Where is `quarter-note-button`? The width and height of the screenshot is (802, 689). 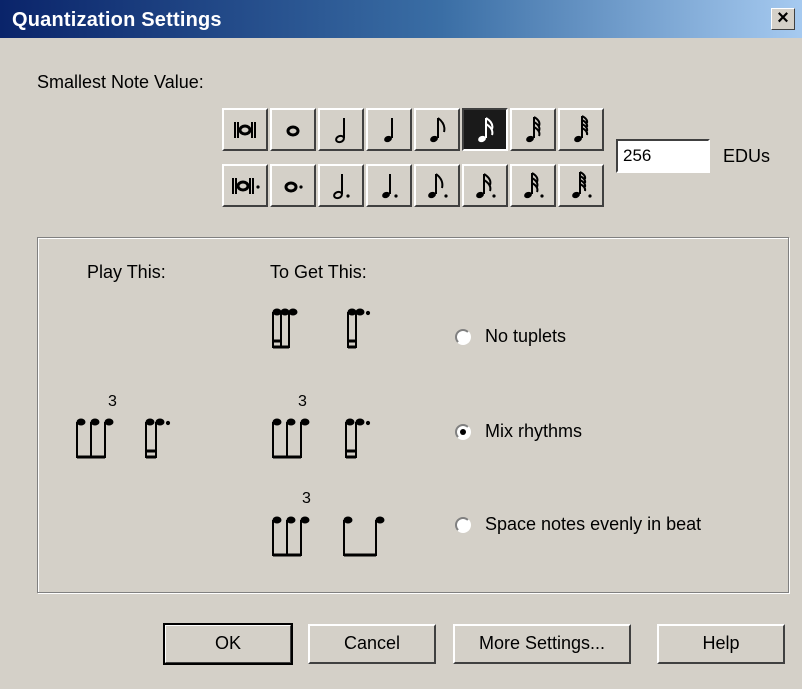
quarter-note-button is located at coordinates (389, 129).